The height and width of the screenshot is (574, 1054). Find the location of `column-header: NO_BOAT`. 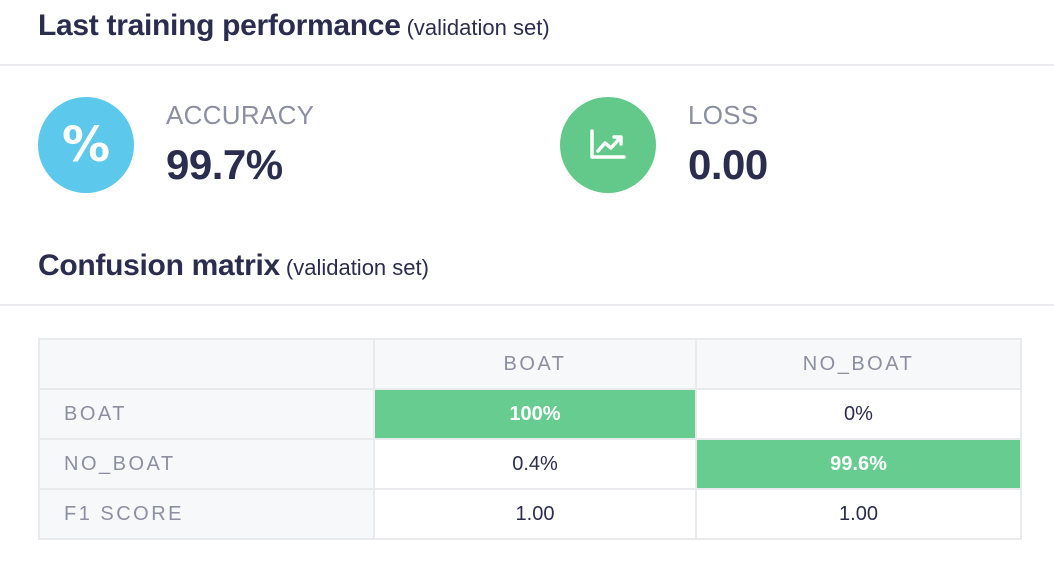

column-header: NO_BOAT is located at coordinates (858, 364).